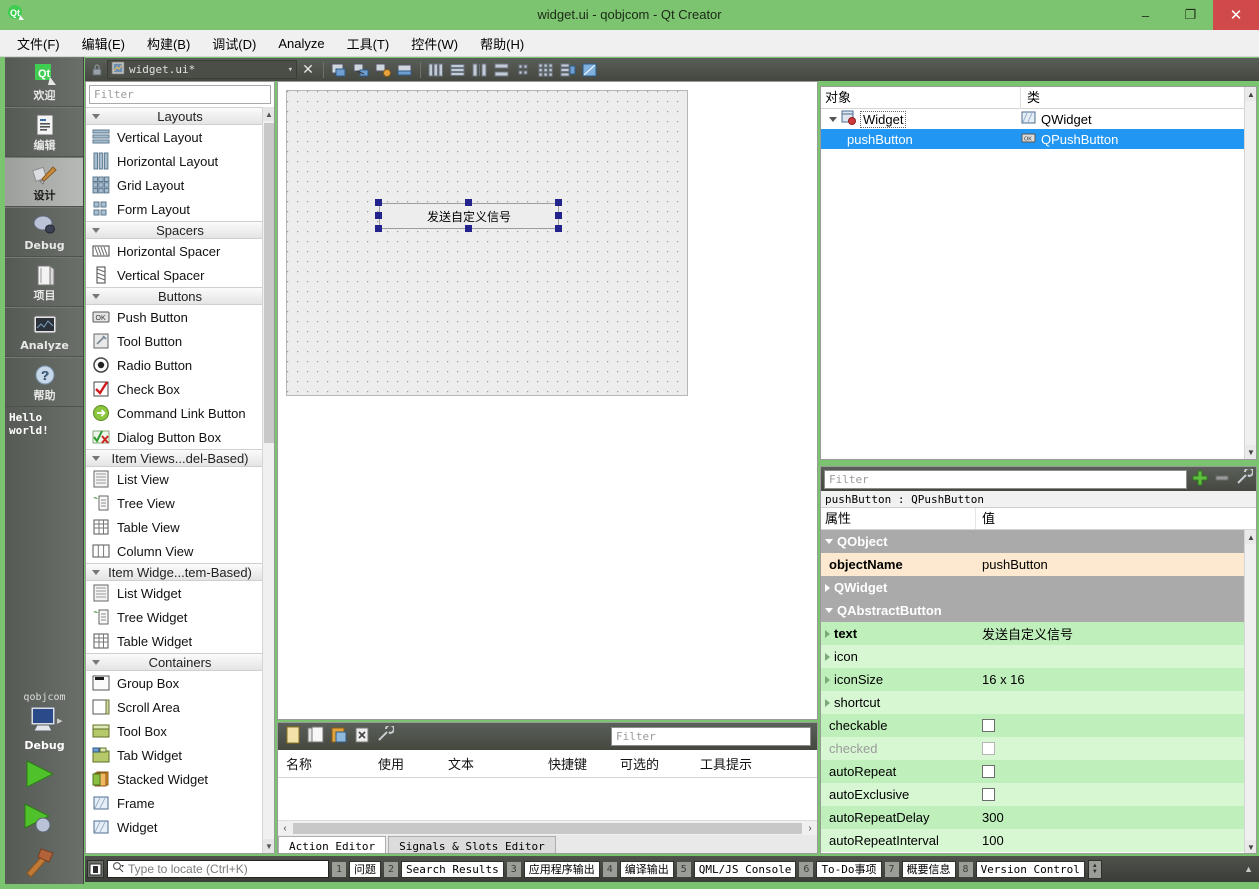 This screenshot has width=1259, height=889. Describe the element at coordinates (44, 862) in the screenshot. I see `build-button` at that location.